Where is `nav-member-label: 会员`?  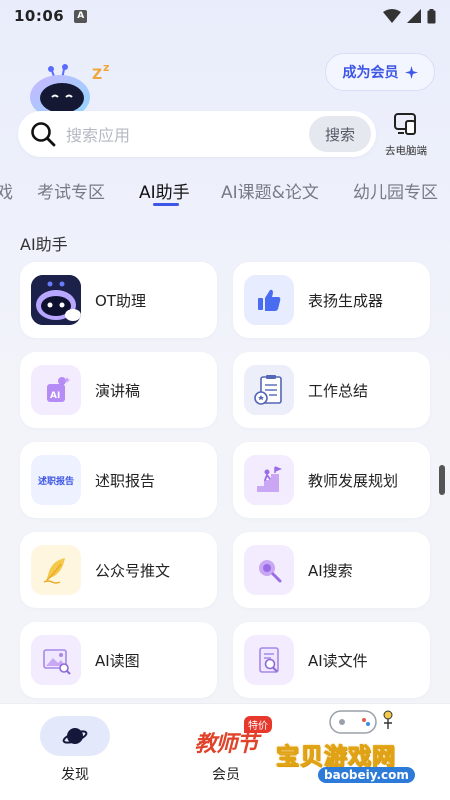 nav-member-label: 会员 is located at coordinates (226, 775).